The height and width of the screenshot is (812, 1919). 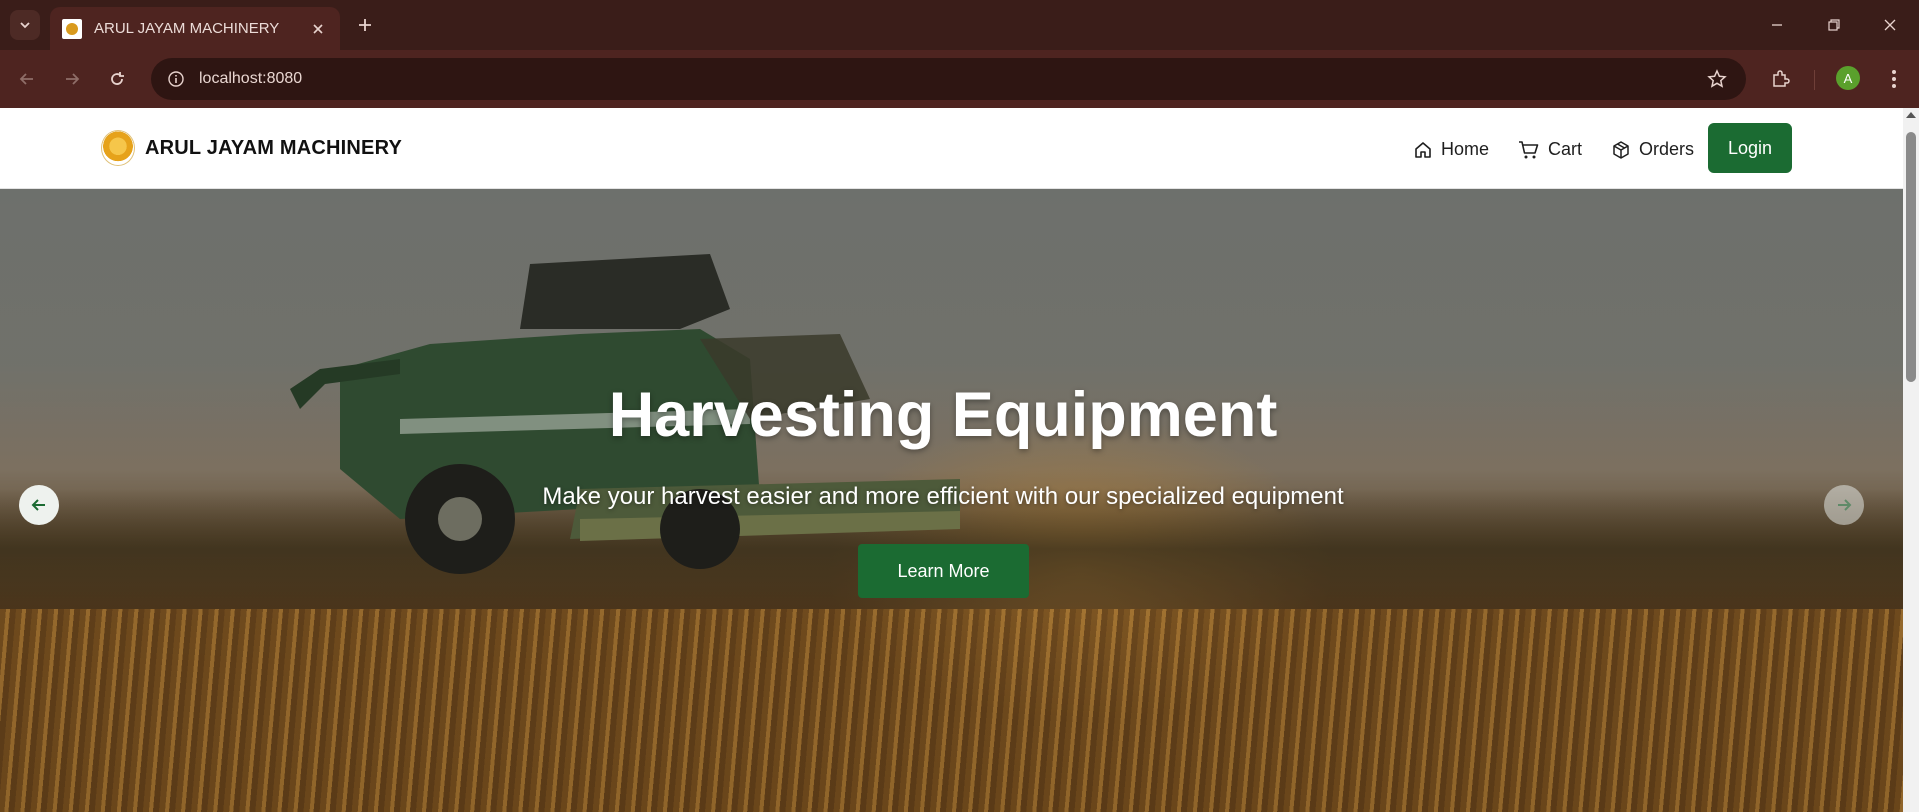 I want to click on nav-orders-label: Orders, so click(x=1667, y=149).